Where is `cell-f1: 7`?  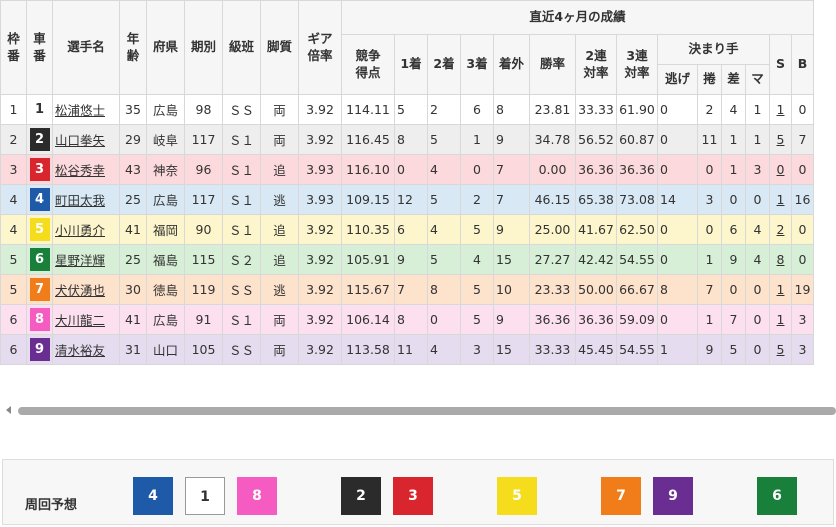 cell-f1: 7 is located at coordinates (411, 289).